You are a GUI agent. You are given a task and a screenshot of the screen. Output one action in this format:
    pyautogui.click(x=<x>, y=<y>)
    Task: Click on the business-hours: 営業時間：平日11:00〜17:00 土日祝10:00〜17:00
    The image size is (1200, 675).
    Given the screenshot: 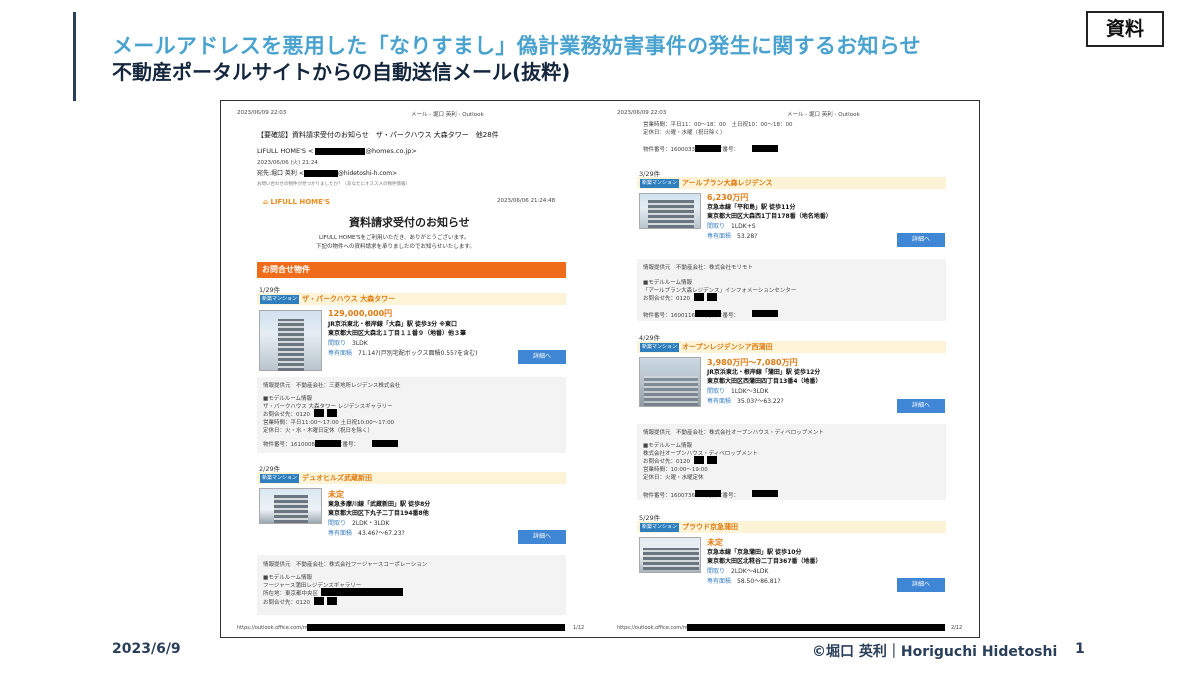 What is the action you would take?
    pyautogui.click(x=329, y=423)
    